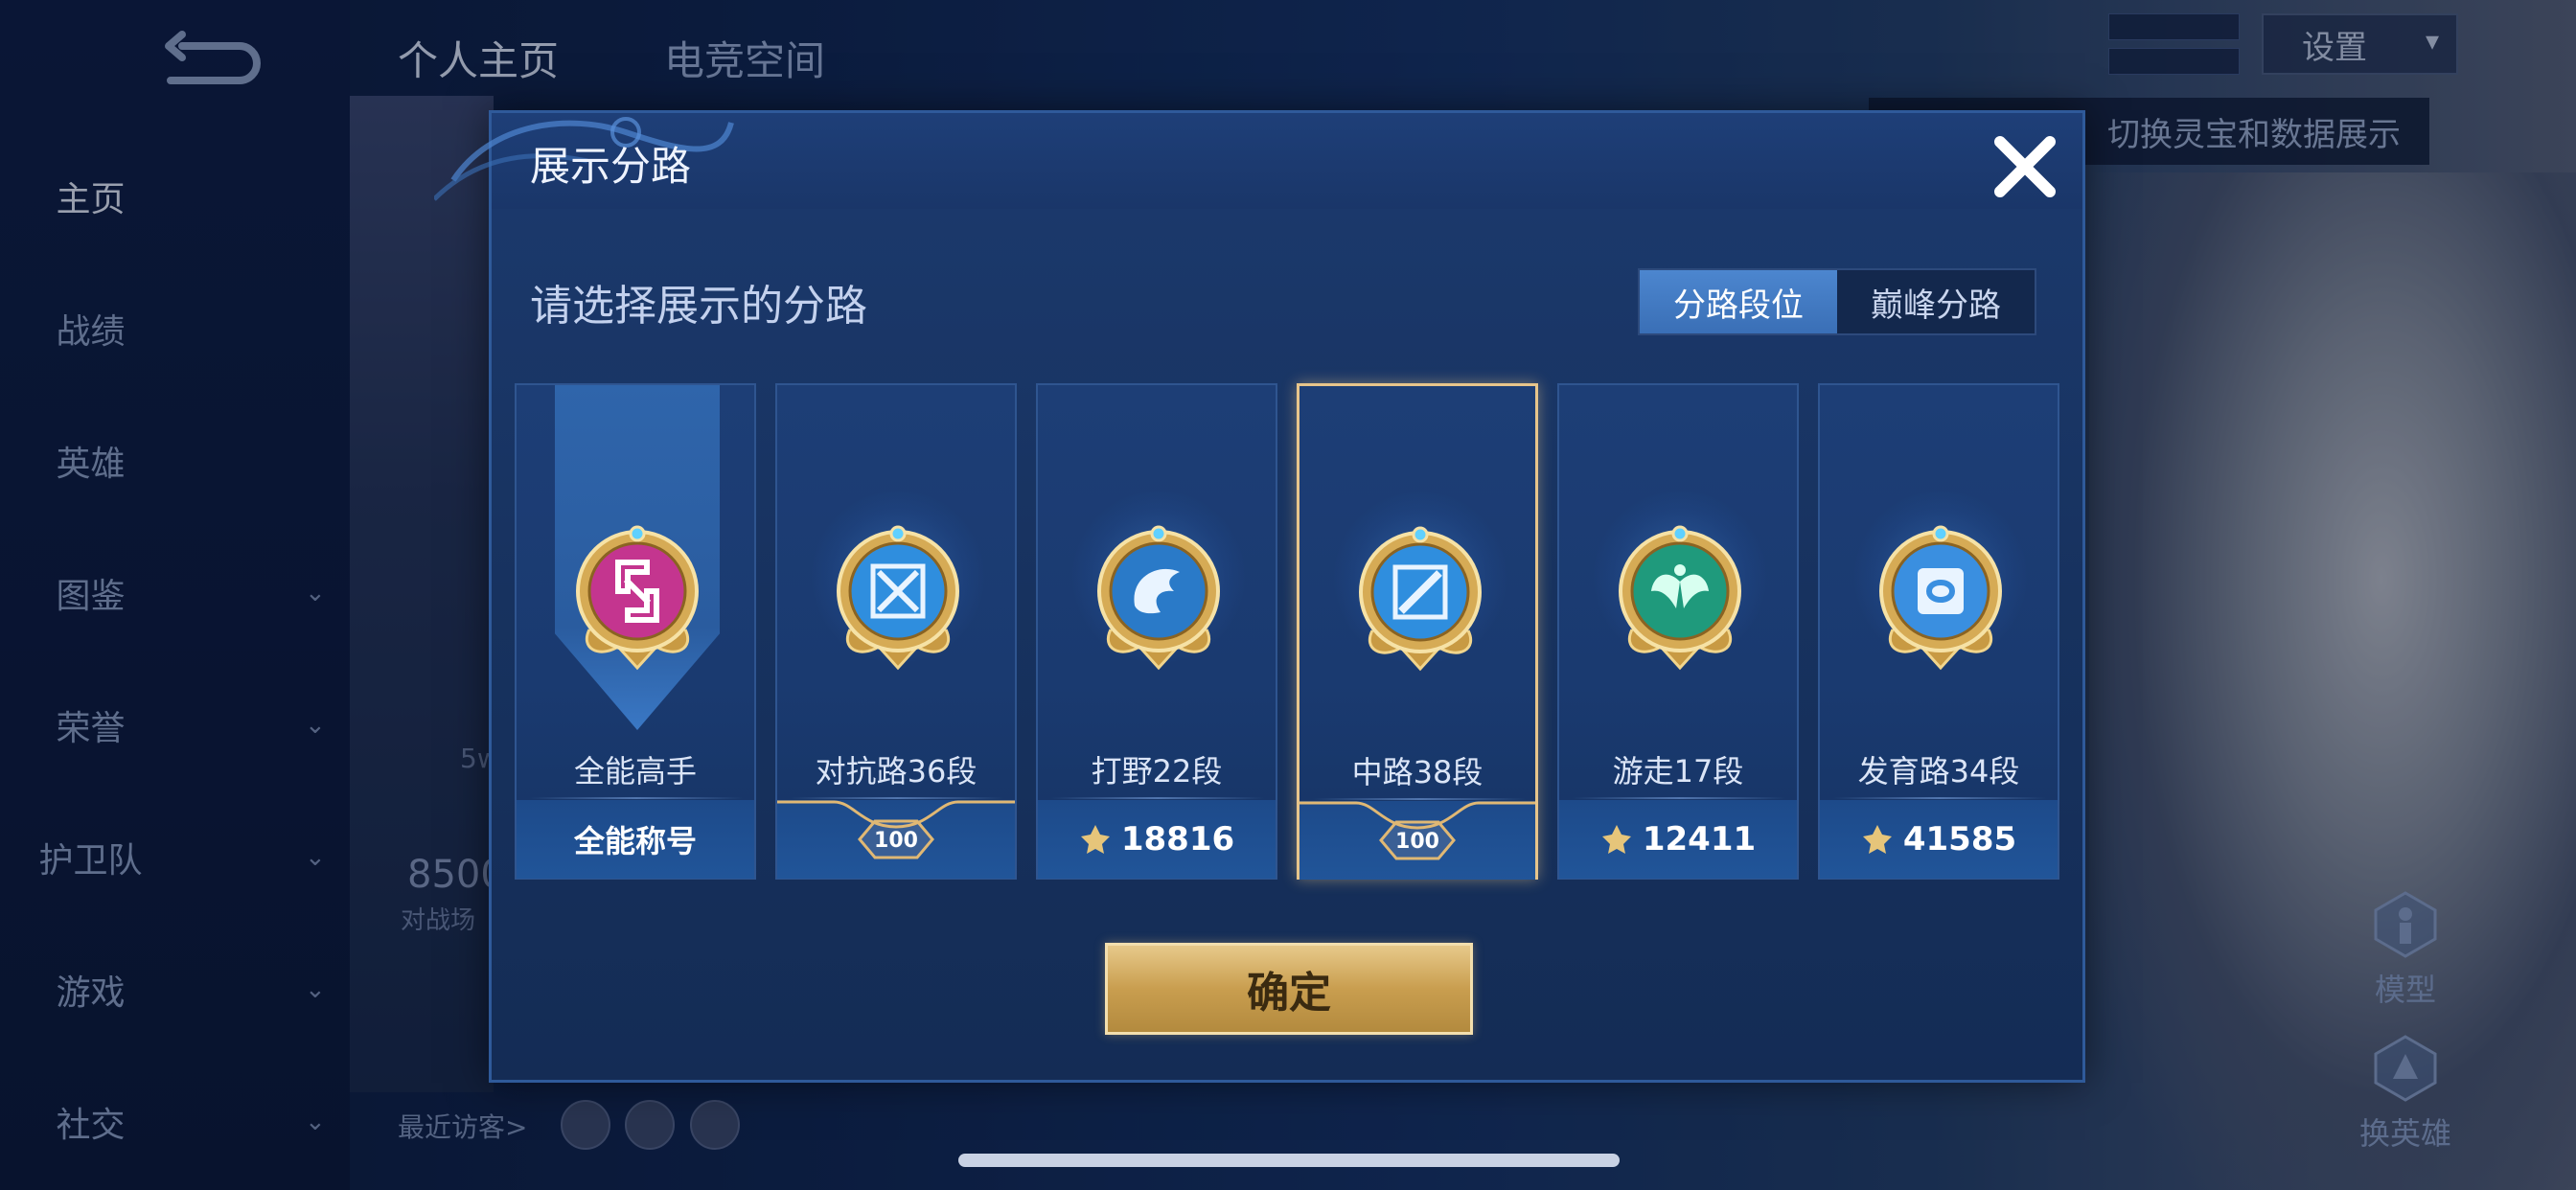  Describe the element at coordinates (897, 772) in the screenshot. I see `lane-rank-label: 对抗路36段` at that location.